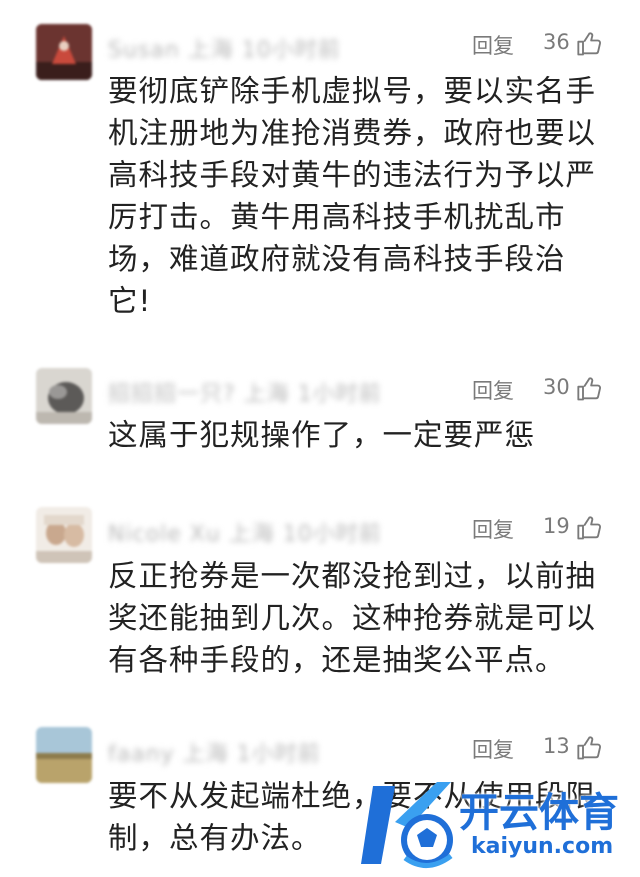  What do you see at coordinates (130, 301) in the screenshot?
I see `comment-line: 它!` at bounding box center [130, 301].